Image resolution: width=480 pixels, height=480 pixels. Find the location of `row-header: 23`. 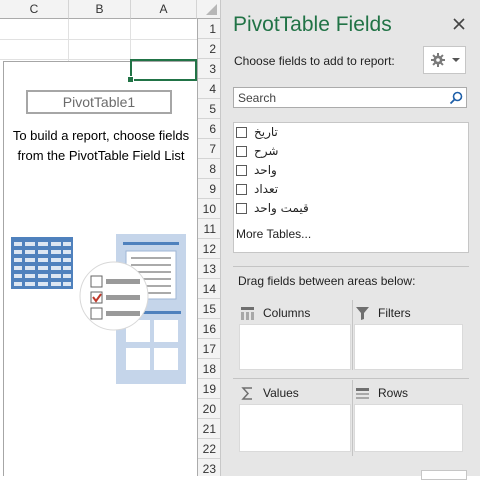

row-header: 23 is located at coordinates (209, 467).